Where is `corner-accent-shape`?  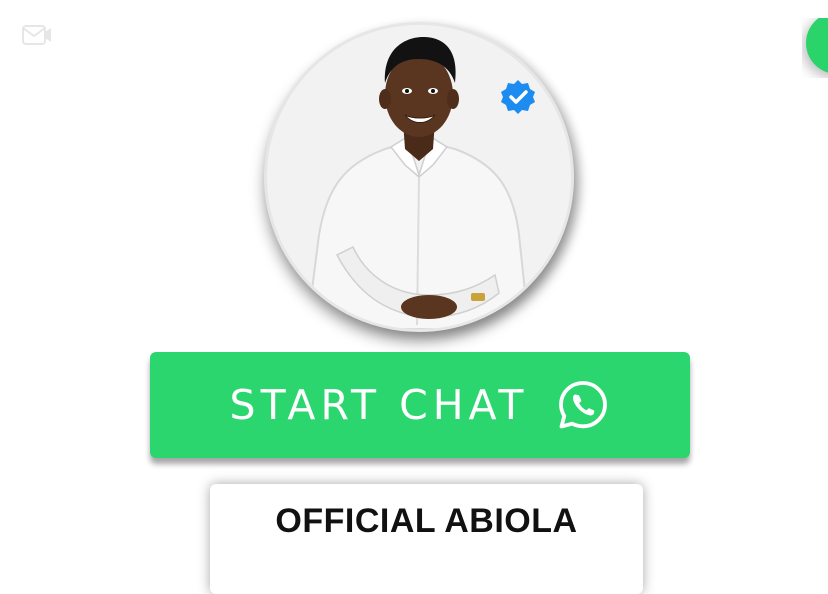 corner-accent-shape is located at coordinates (815, 48).